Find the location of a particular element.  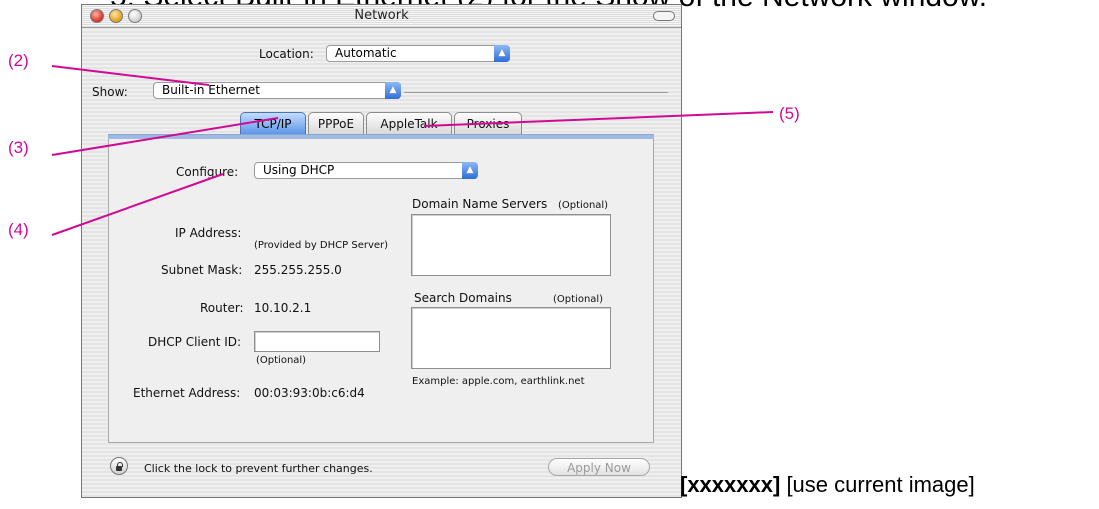

bottom-note-bold: [xxxxxxx] is located at coordinates (730, 484).